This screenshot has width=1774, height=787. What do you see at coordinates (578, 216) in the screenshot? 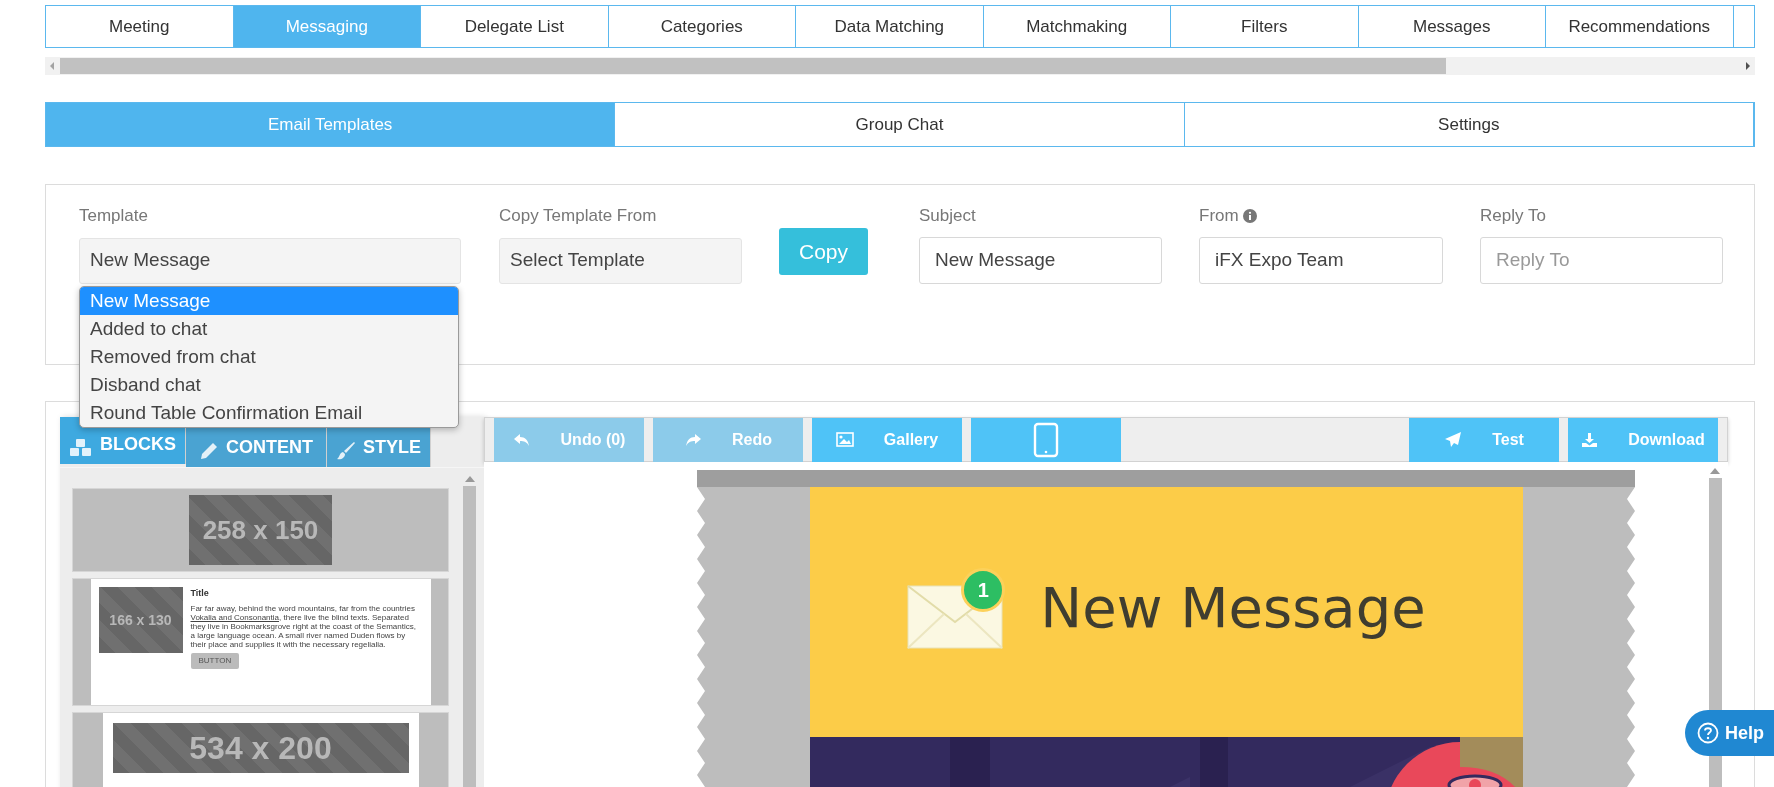
I see `field-label: Copy Template From` at bounding box center [578, 216].